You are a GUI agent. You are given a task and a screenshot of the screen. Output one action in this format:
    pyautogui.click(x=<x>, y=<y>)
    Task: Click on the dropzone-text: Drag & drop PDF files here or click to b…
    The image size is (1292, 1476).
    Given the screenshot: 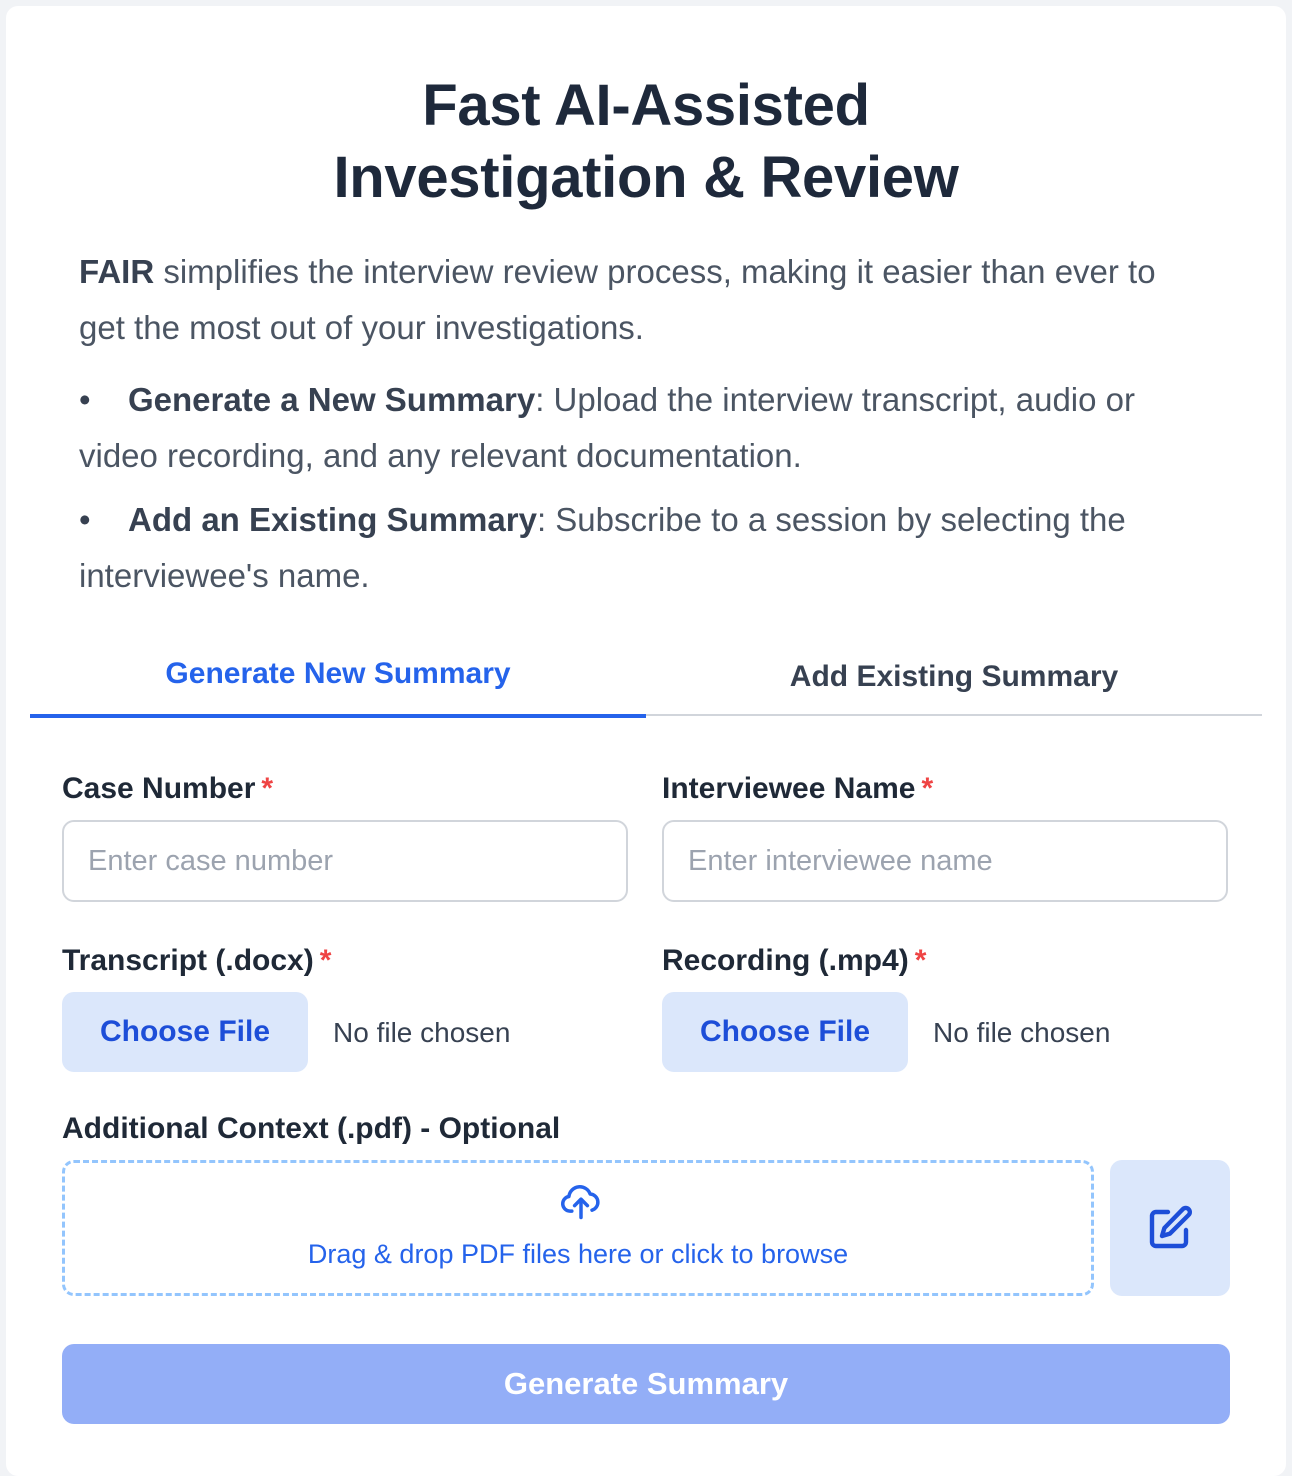 What is the action you would take?
    pyautogui.click(x=578, y=1254)
    